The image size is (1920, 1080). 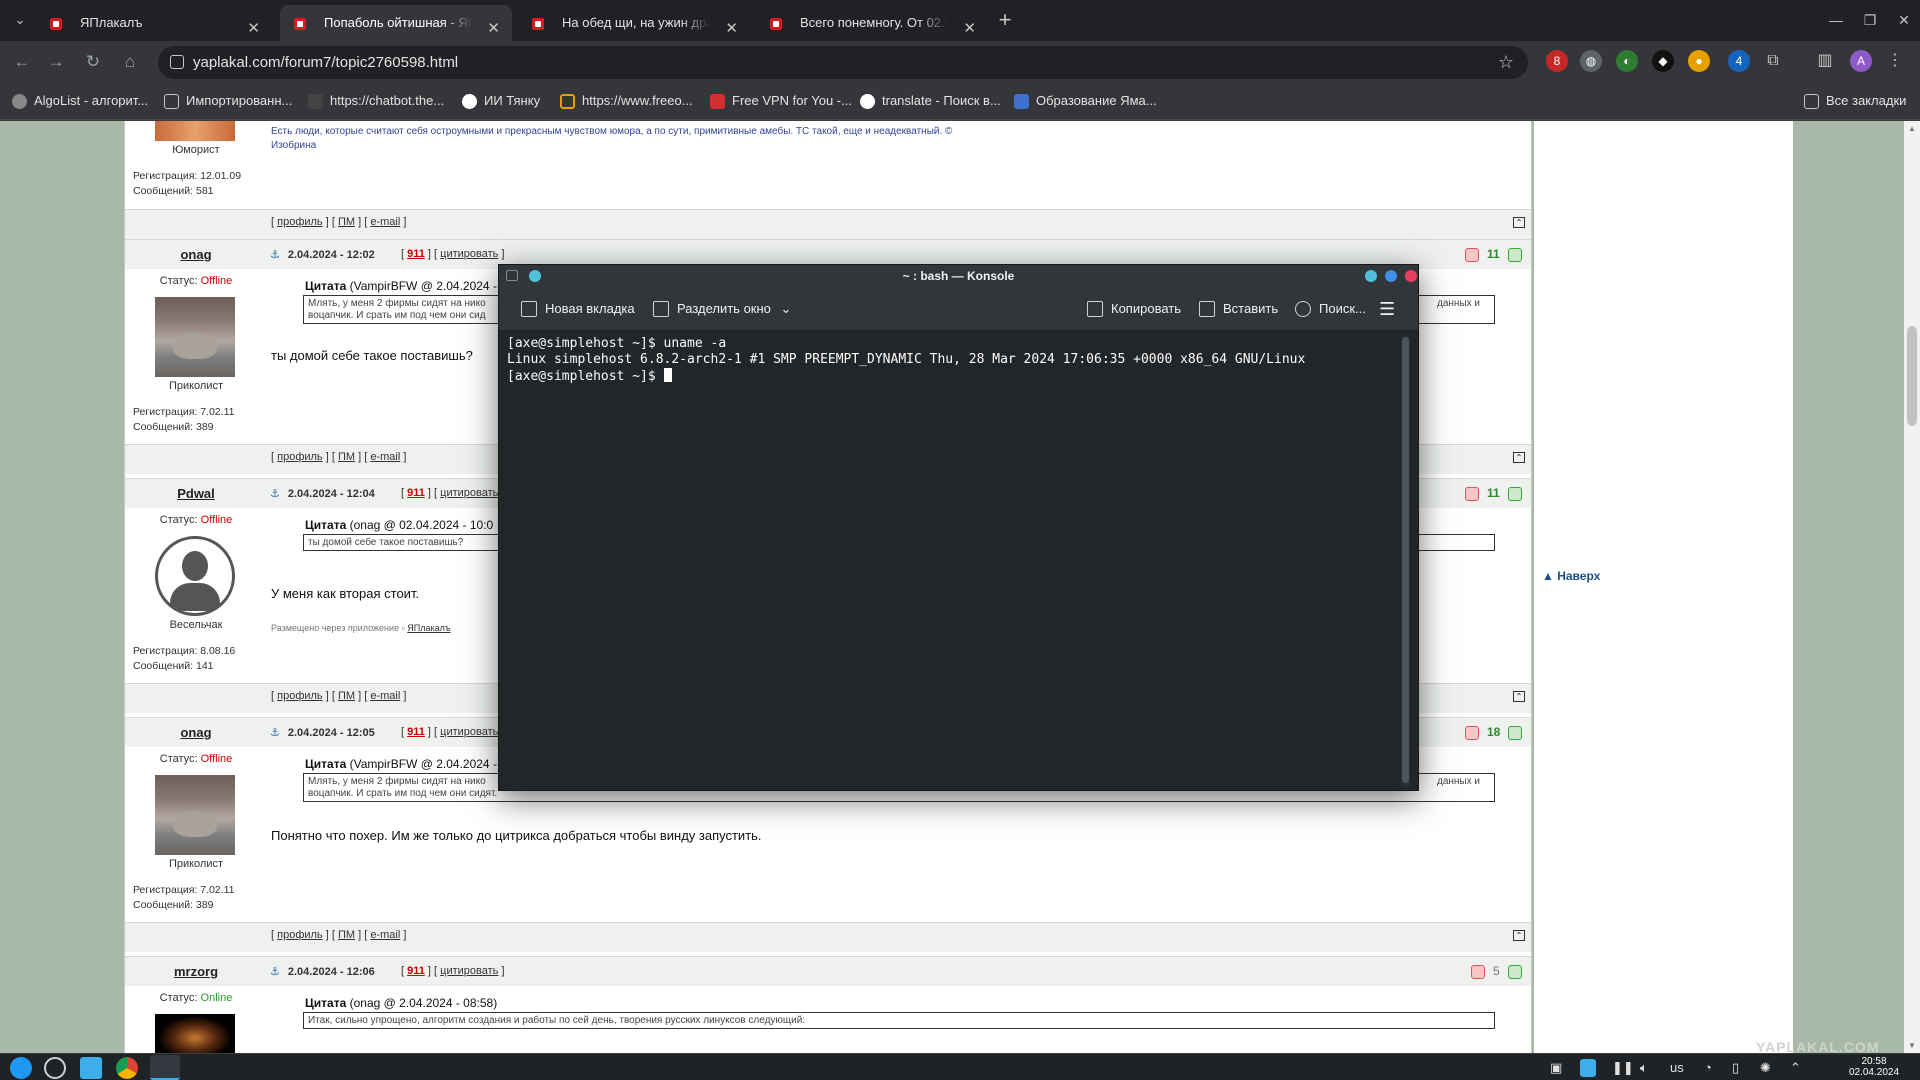 I want to click on minimize-icon: —, so click(x=1836, y=20).